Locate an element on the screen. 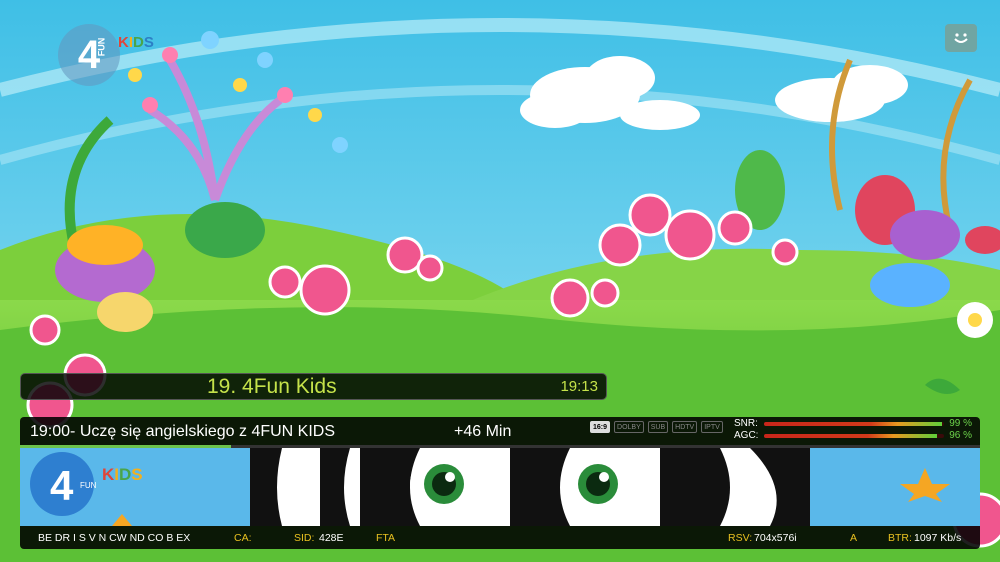 This screenshot has height=562, width=1000. channel-name: 19. 4Fun Kids is located at coordinates (272, 386).